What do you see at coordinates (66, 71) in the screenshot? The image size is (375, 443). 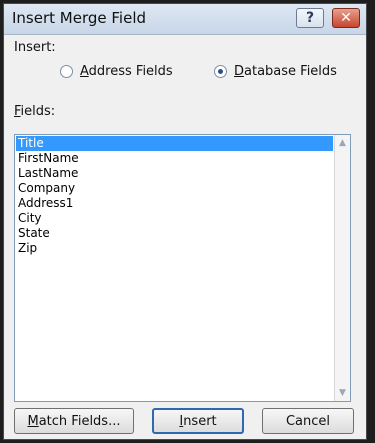 I see `radio-circle-icon` at bounding box center [66, 71].